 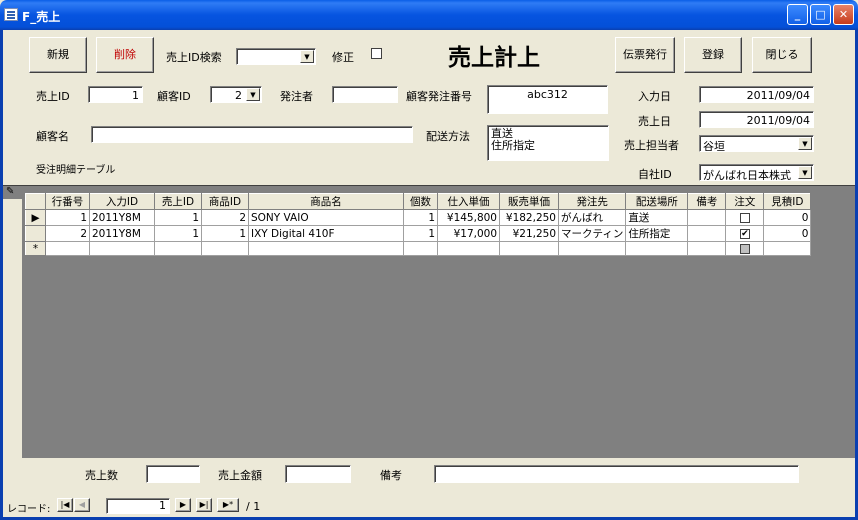 I want to click on table-cell: ¥182,250, so click(x=529, y=217).